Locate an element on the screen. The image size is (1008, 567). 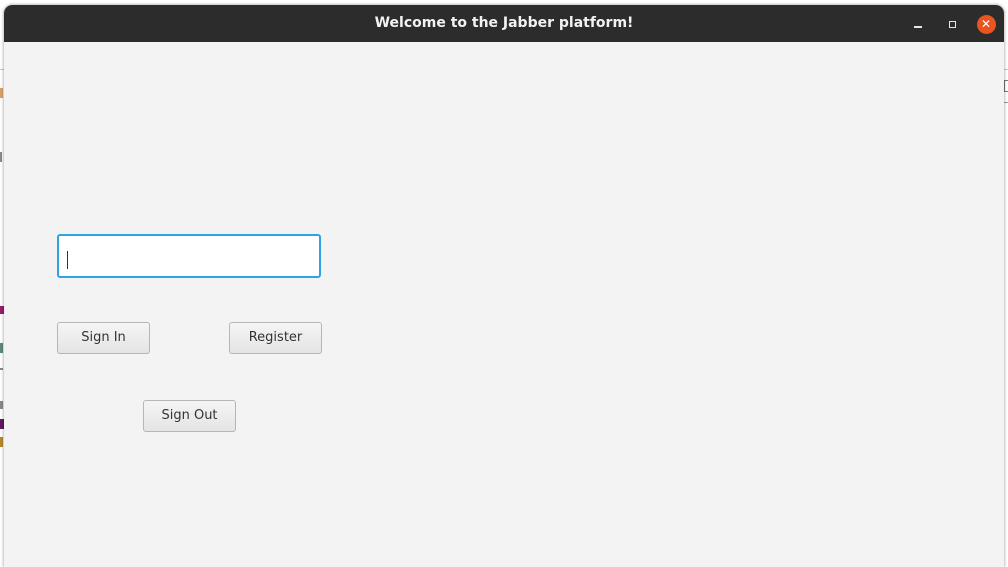
text-cursor is located at coordinates (67, 260).